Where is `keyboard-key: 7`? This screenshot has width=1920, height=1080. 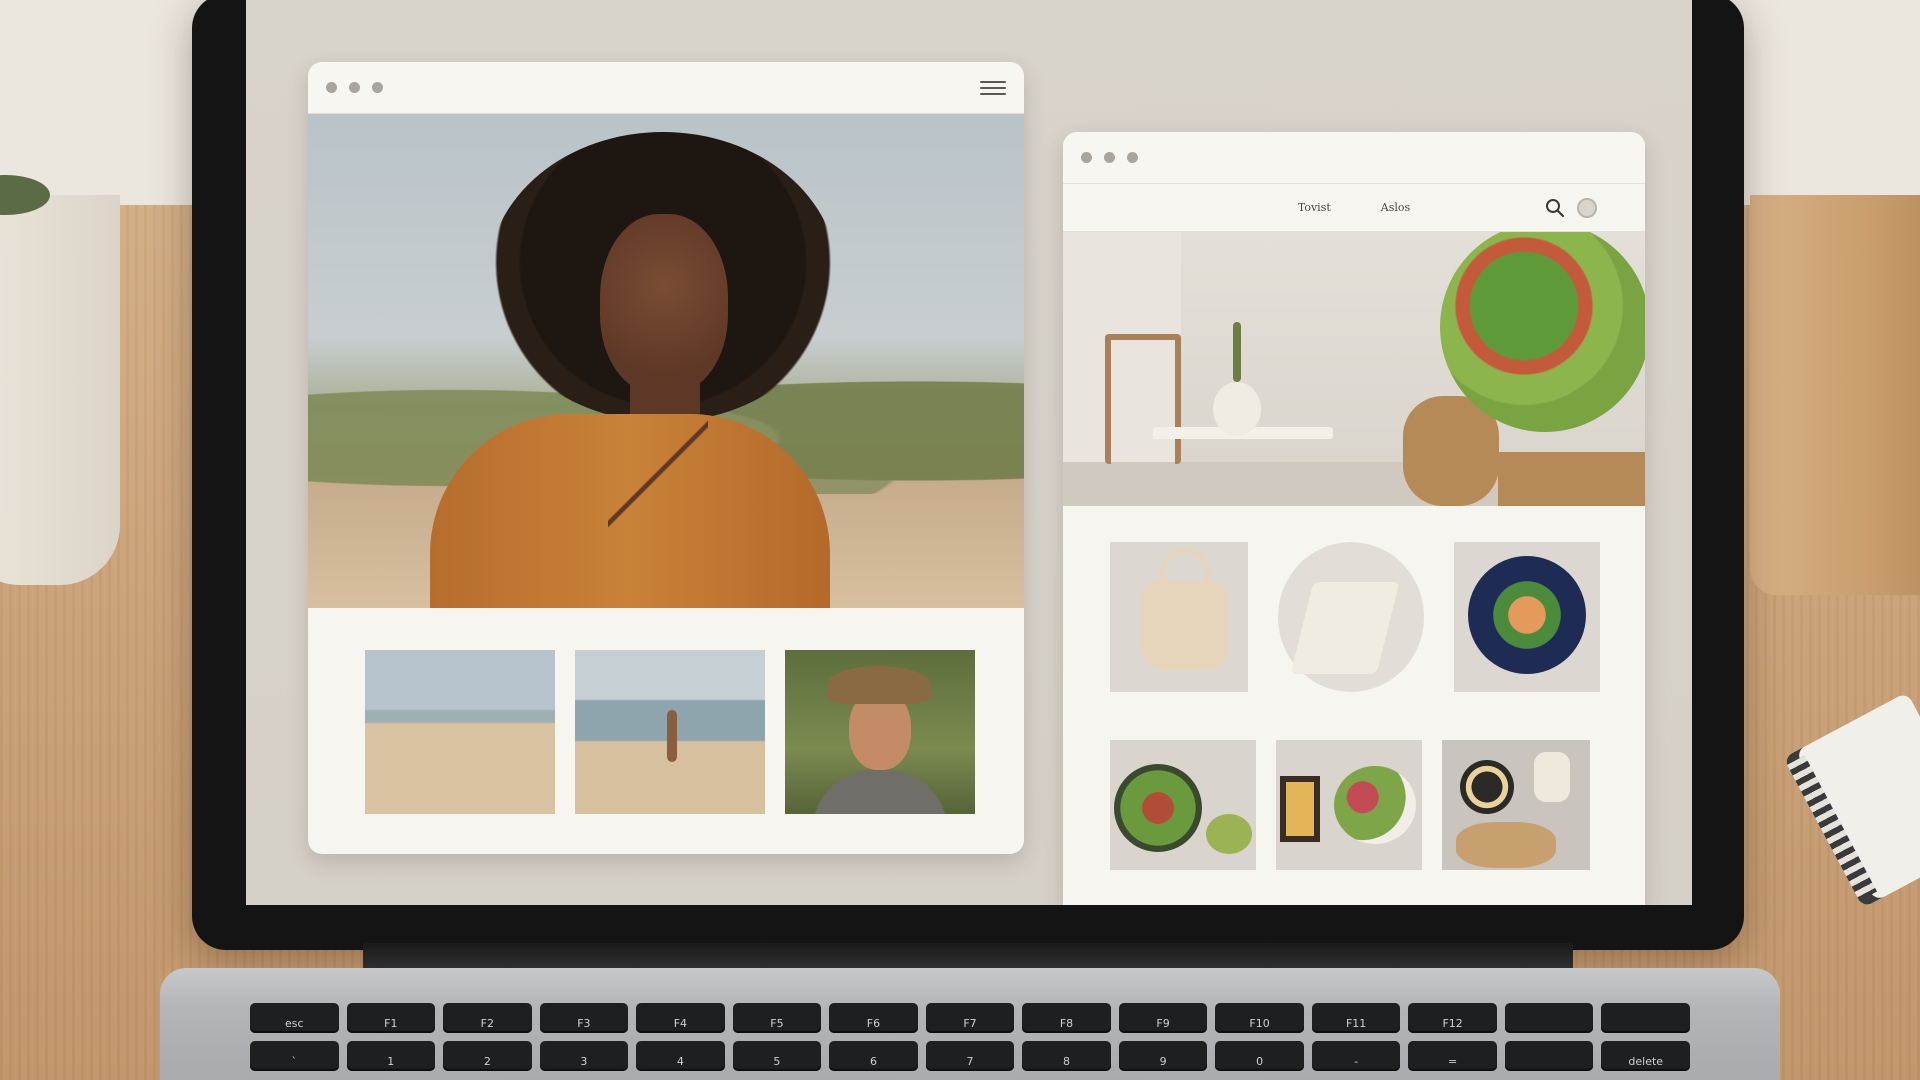
keyboard-key: 7 is located at coordinates (970, 1056).